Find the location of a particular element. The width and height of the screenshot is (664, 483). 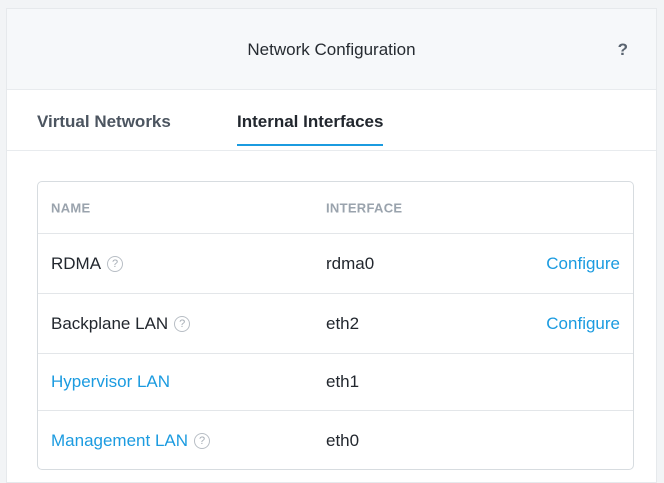

table-header-row: NAME INTERFACE is located at coordinates (335, 207).